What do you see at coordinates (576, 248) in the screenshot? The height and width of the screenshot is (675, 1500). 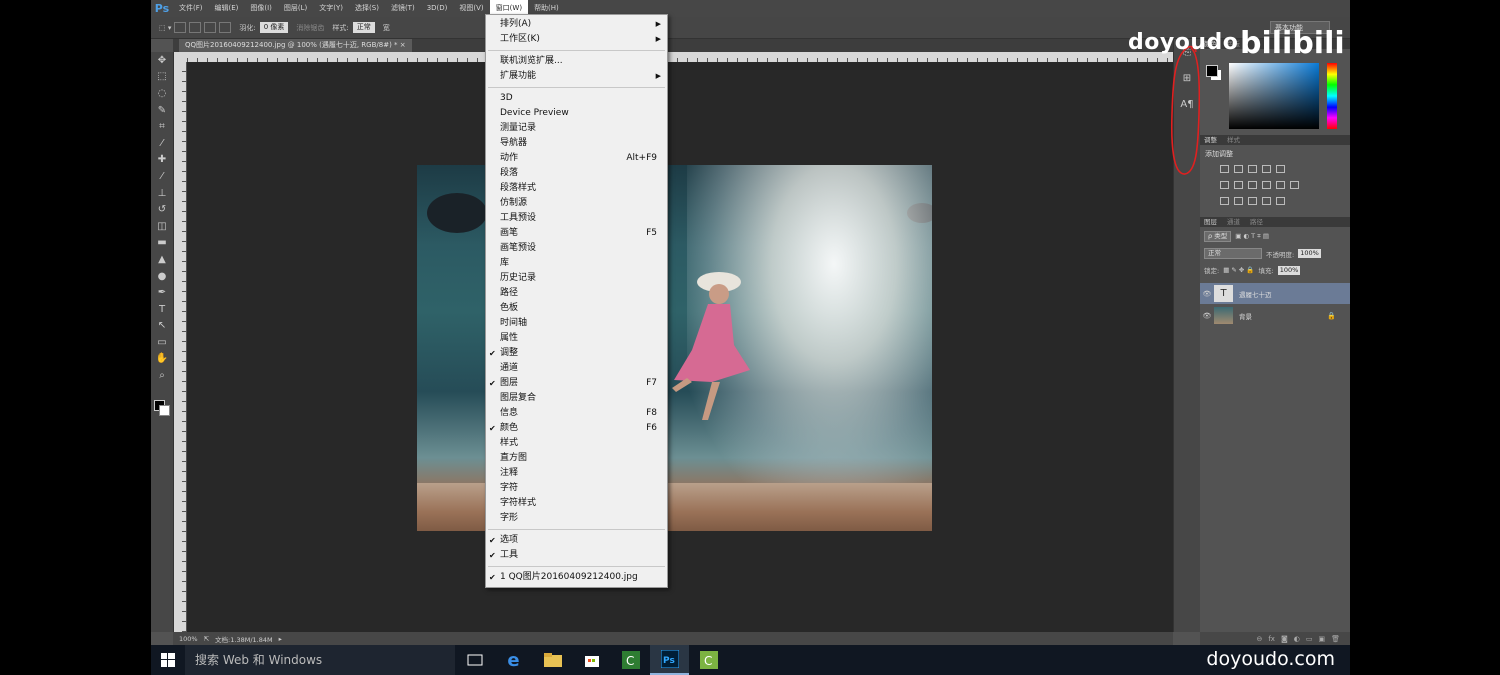 I see `window-menu-item: 画笔预设` at bounding box center [576, 248].